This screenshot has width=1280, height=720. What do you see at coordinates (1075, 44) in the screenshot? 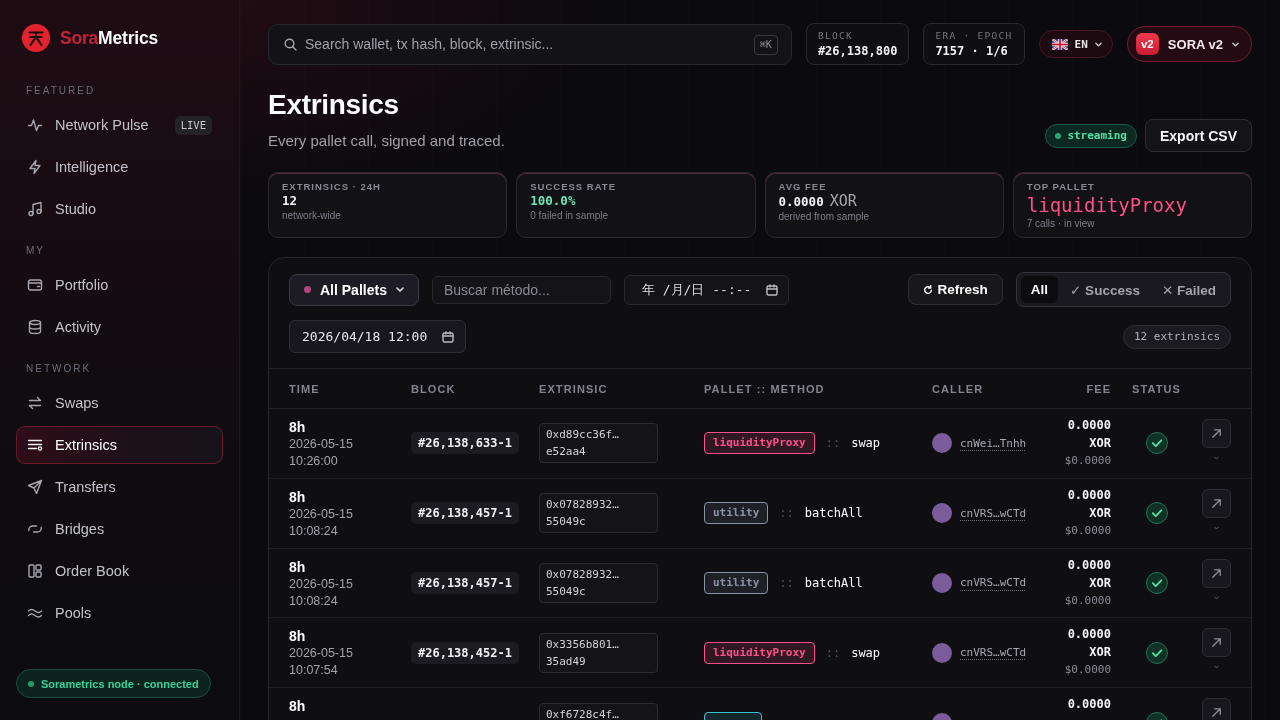
I see `language-button: EN` at bounding box center [1075, 44].